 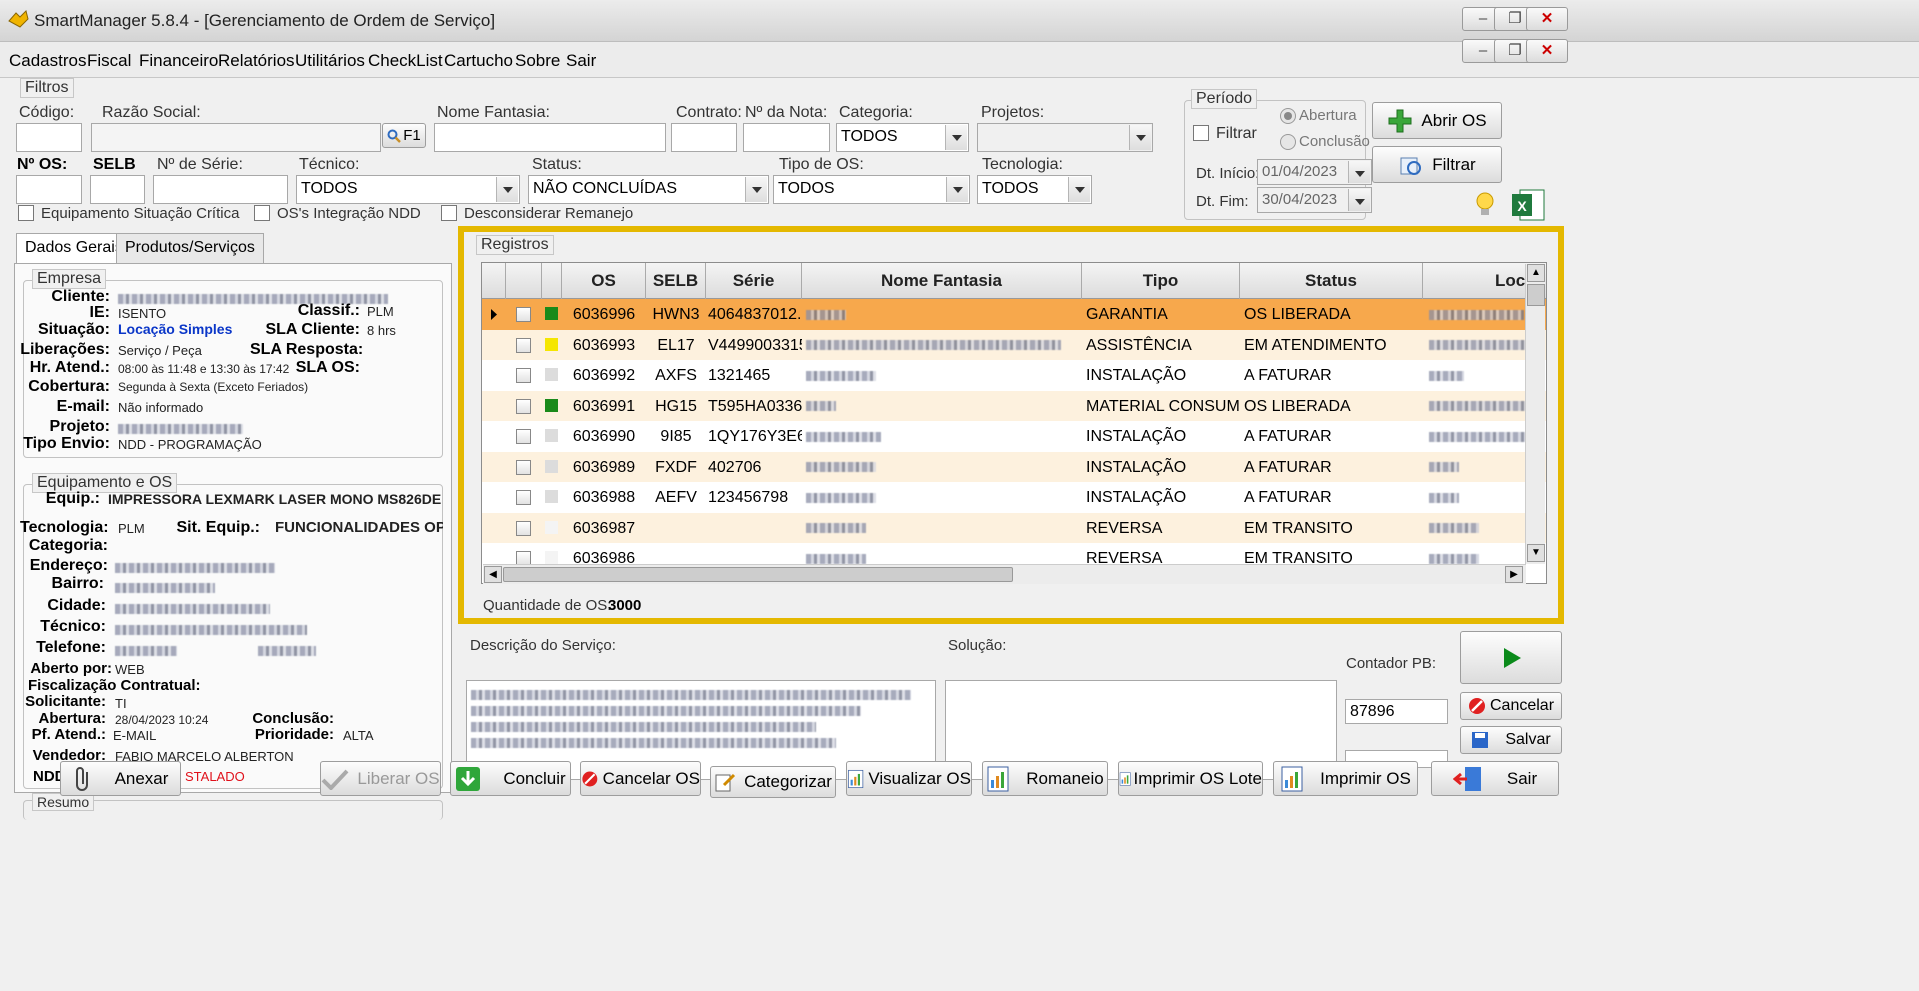 I want to click on contrato-input, so click(x=704, y=137).